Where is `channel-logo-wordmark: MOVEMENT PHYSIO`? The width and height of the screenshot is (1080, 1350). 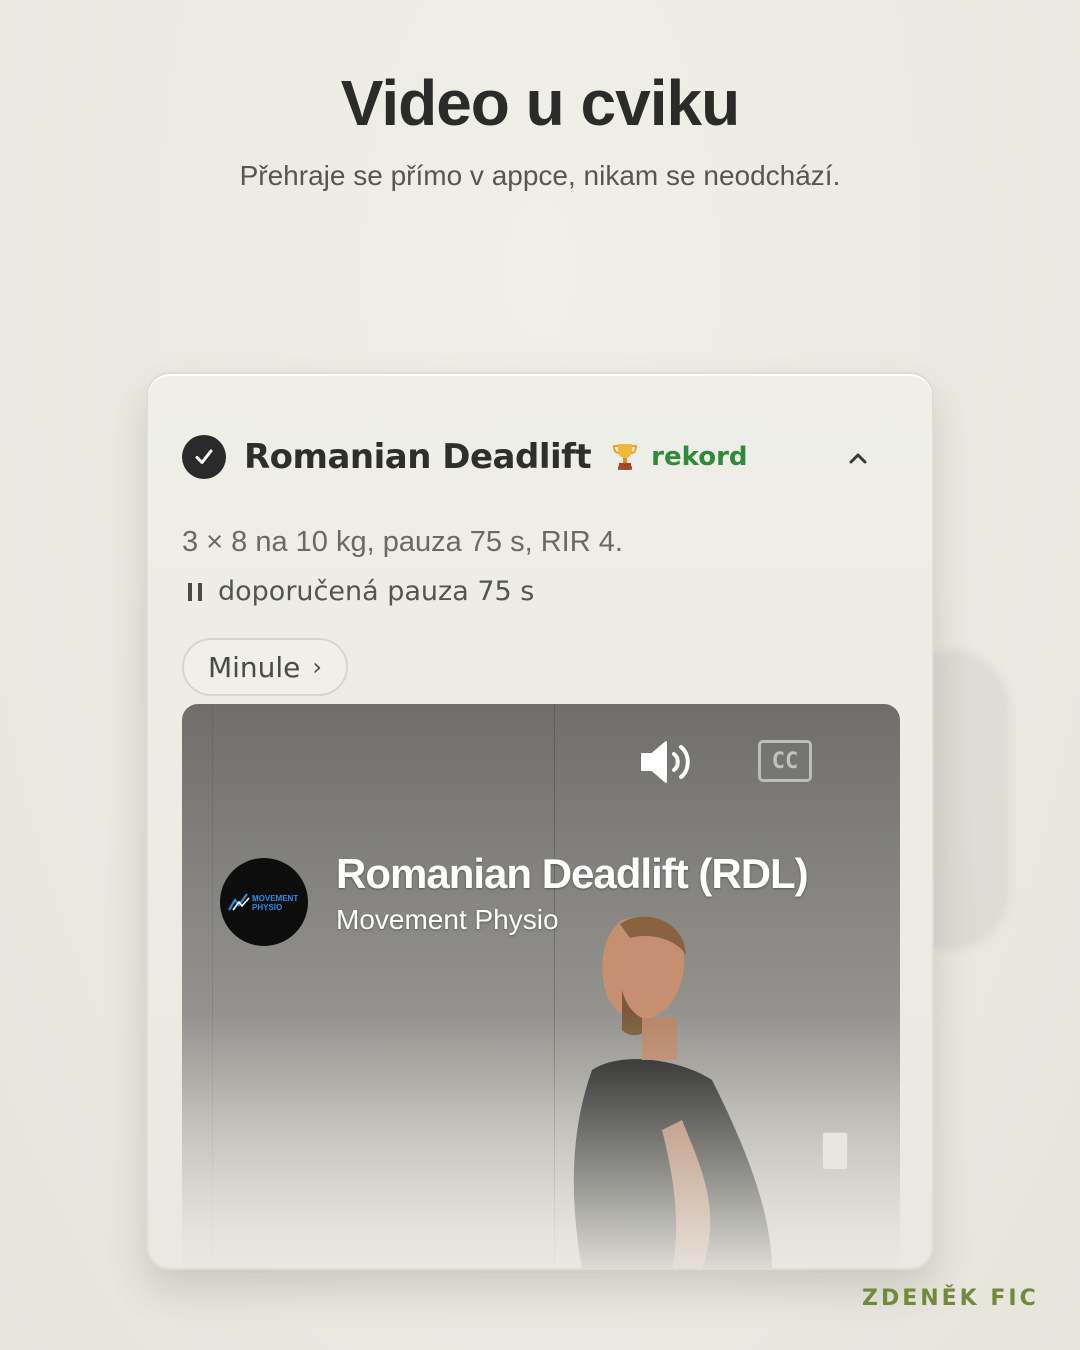 channel-logo-wordmark: MOVEMENT PHYSIO is located at coordinates (275, 903).